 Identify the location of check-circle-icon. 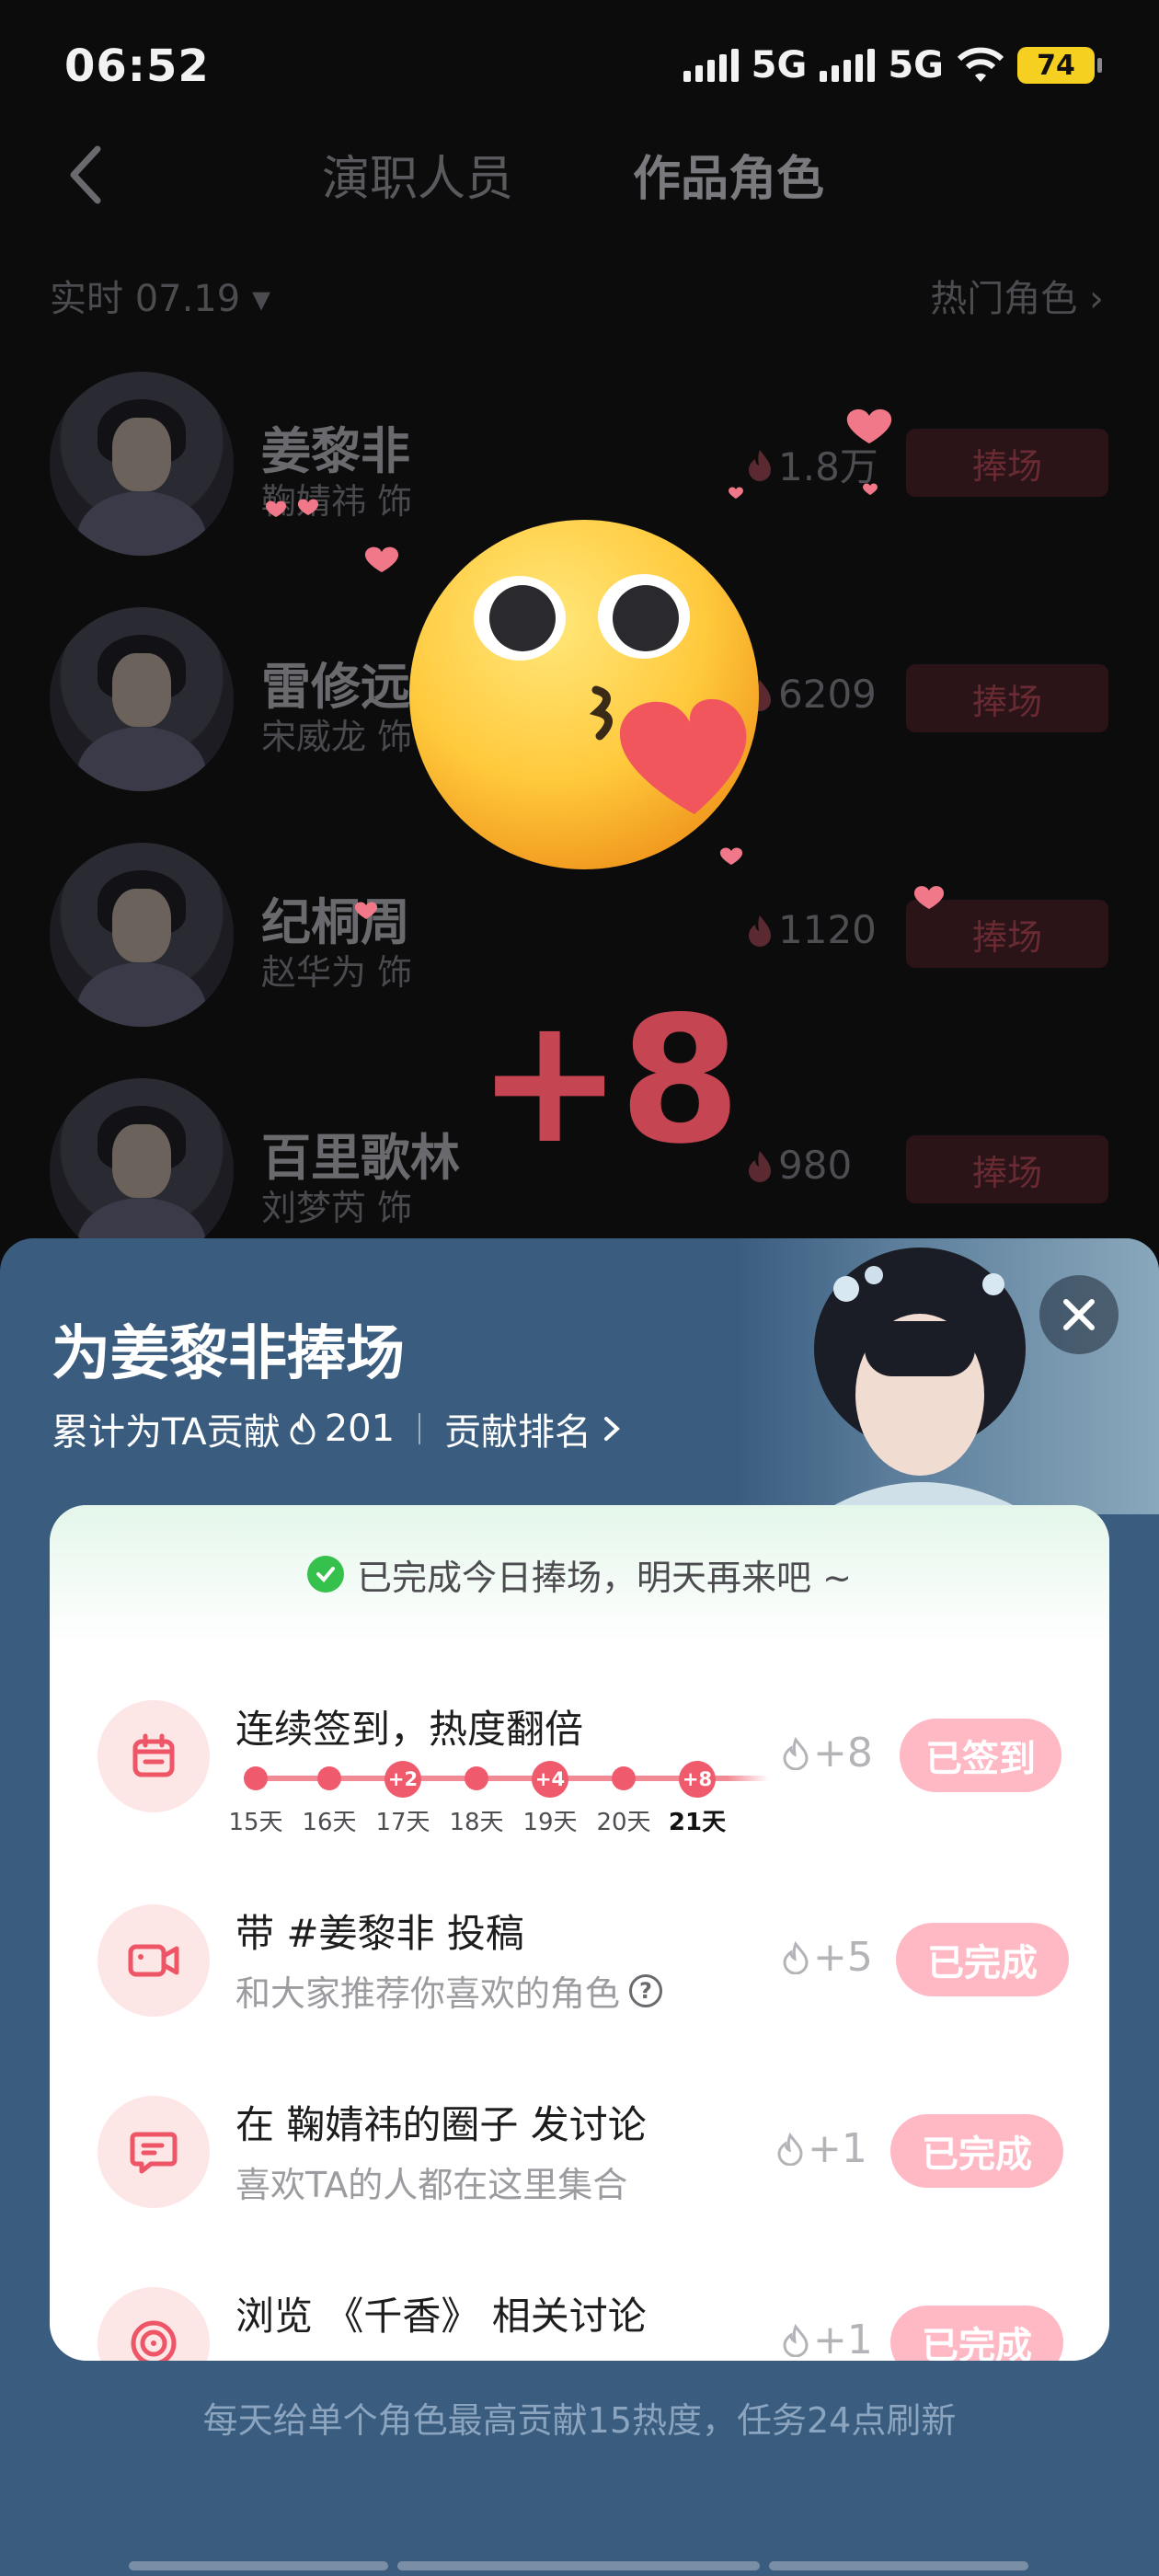
(326, 1574).